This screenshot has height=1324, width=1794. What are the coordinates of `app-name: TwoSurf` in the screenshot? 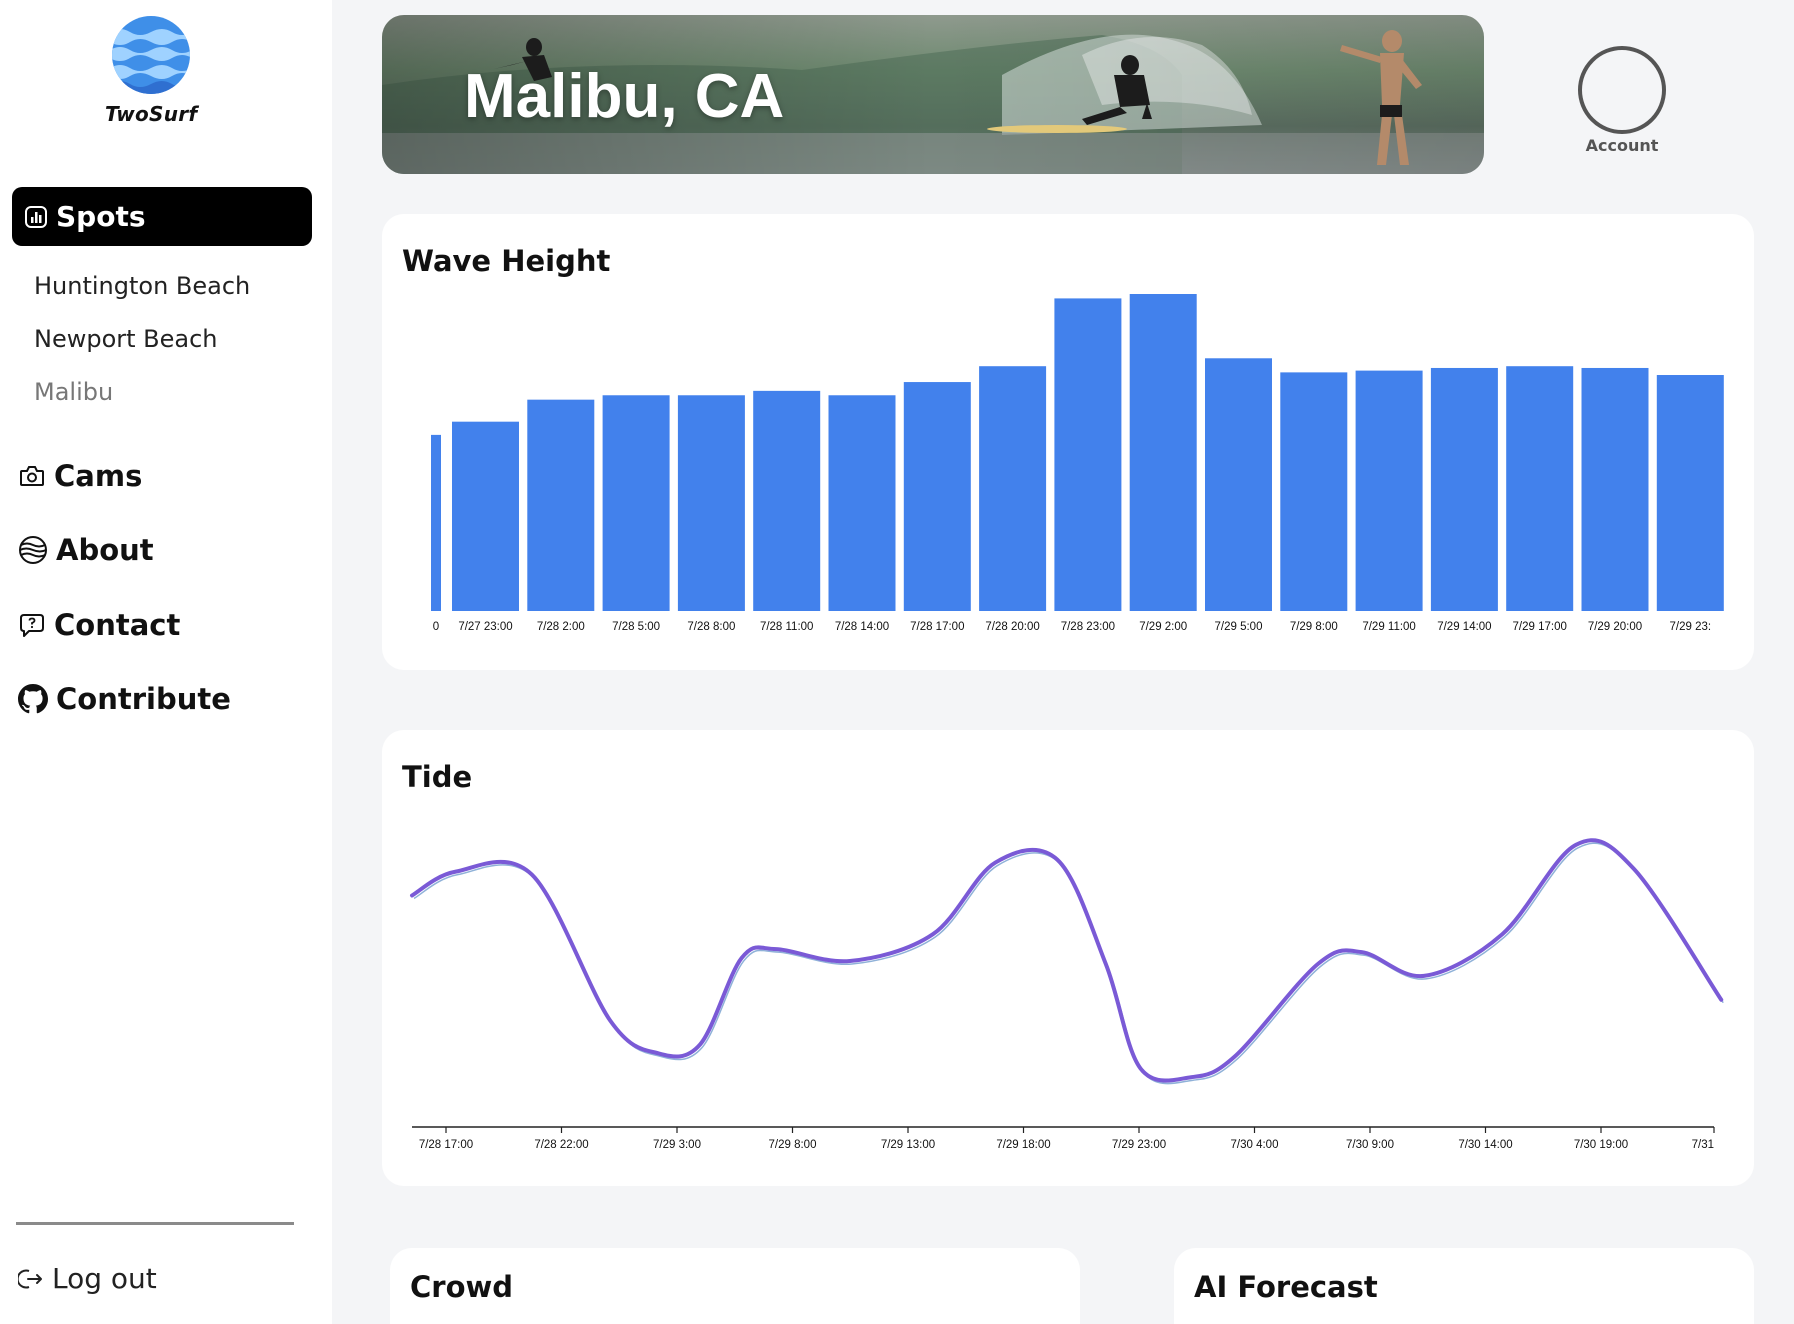 It's located at (151, 114).